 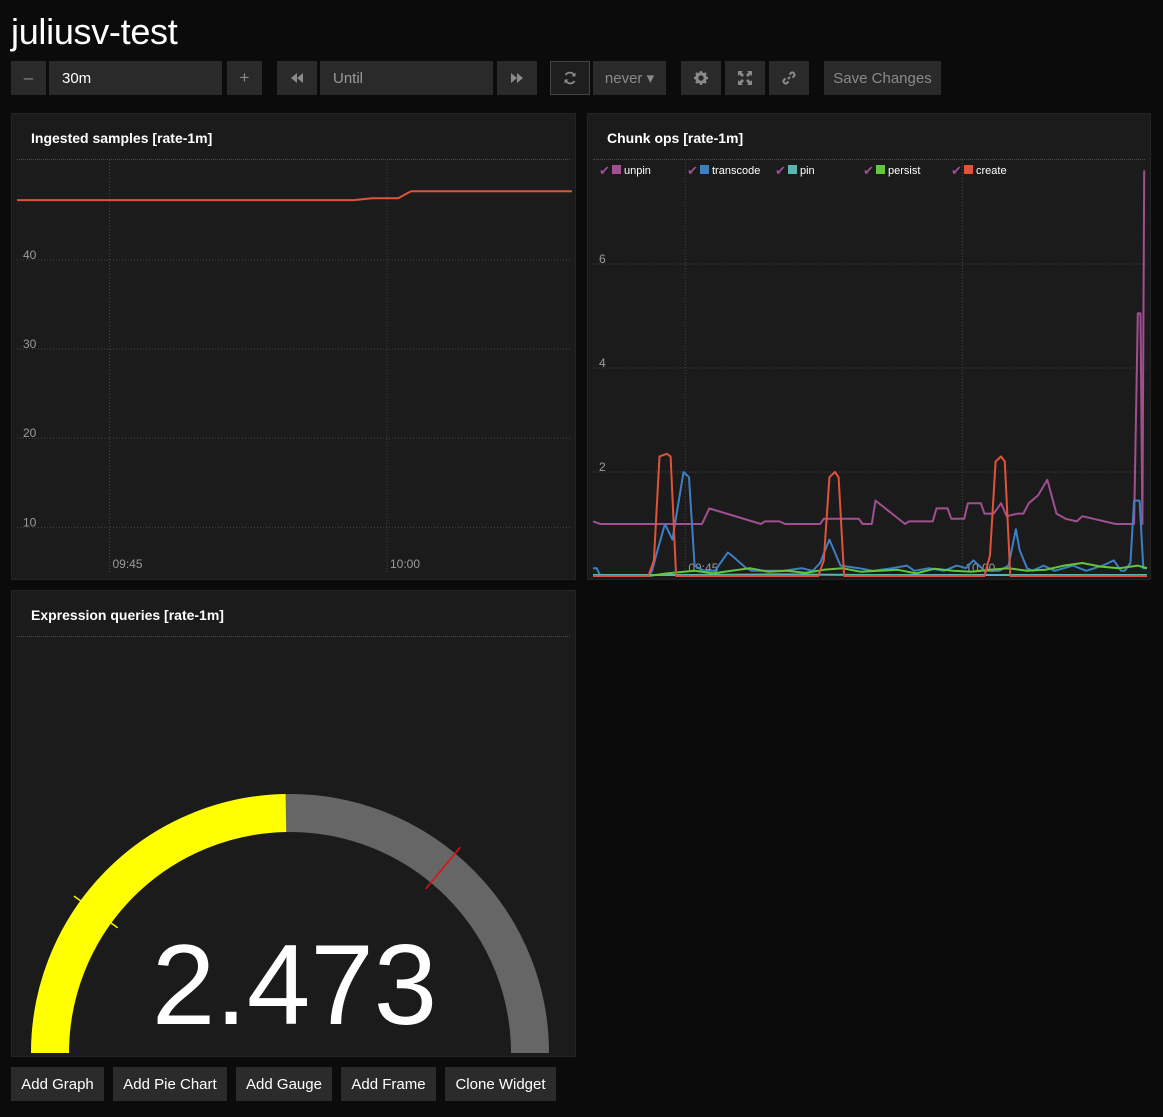 I want to click on refresh-interval-dropdown: never ▾, so click(x=629, y=78).